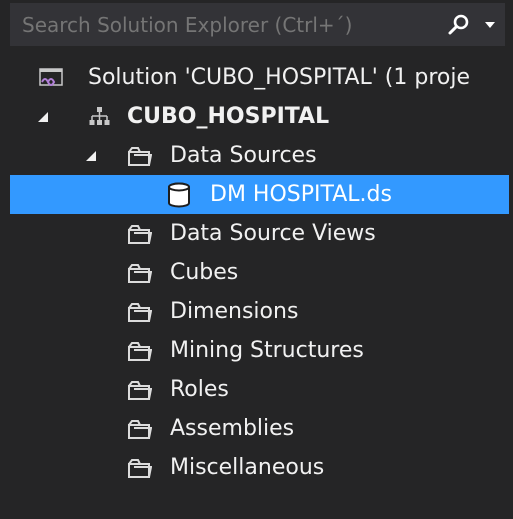  I want to click on tree-item-data-source-views: Data Source Views, so click(256, 233).